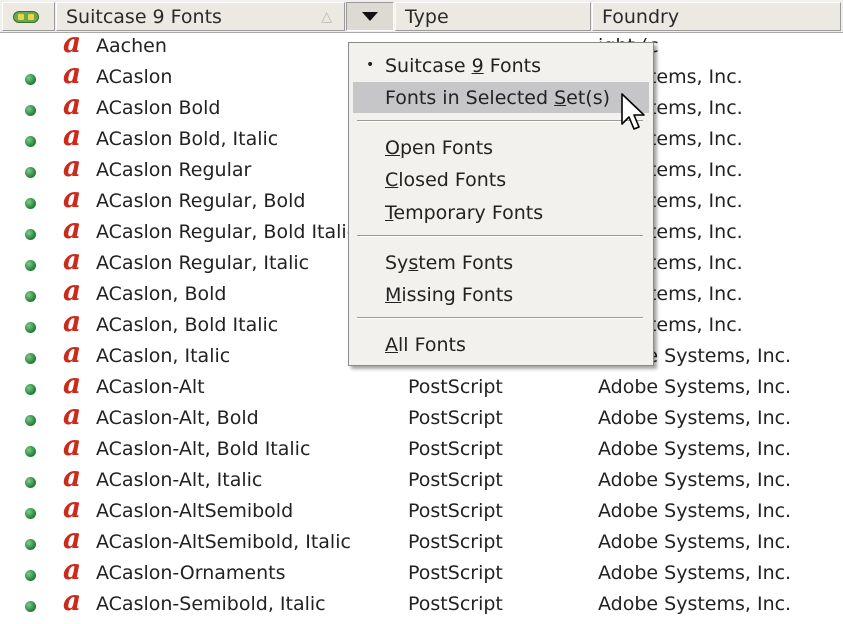 This screenshot has width=843, height=624. What do you see at coordinates (498, 97) in the screenshot?
I see `menu-item-label: Fonts in Selected Set(s)` at bounding box center [498, 97].